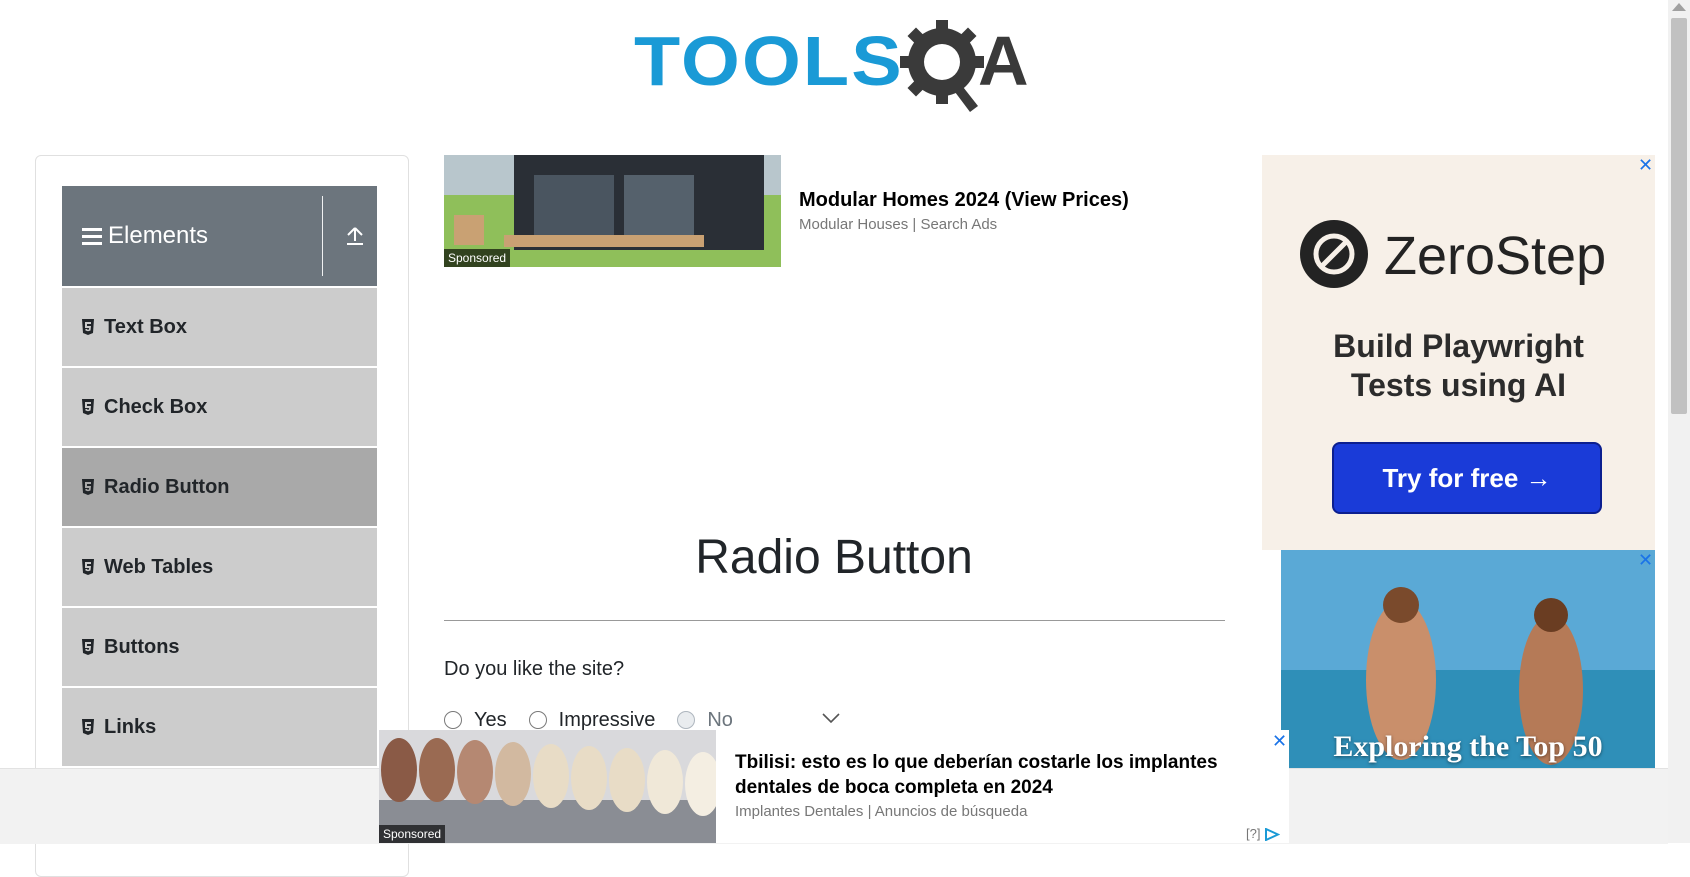 The height and width of the screenshot is (877, 1690). I want to click on upload-arrow-icon, so click(355, 236).